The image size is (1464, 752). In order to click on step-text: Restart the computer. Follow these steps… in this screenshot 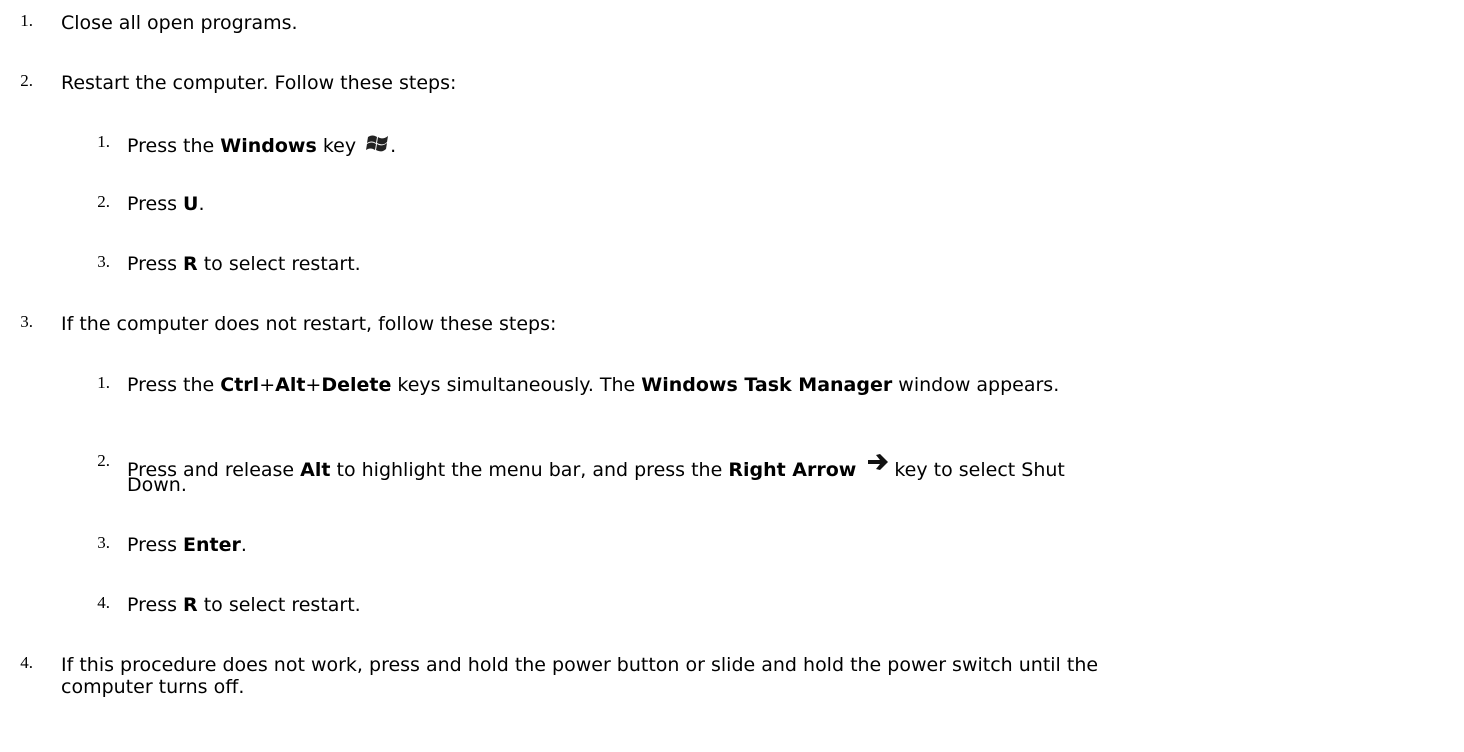, I will do `click(259, 83)`.